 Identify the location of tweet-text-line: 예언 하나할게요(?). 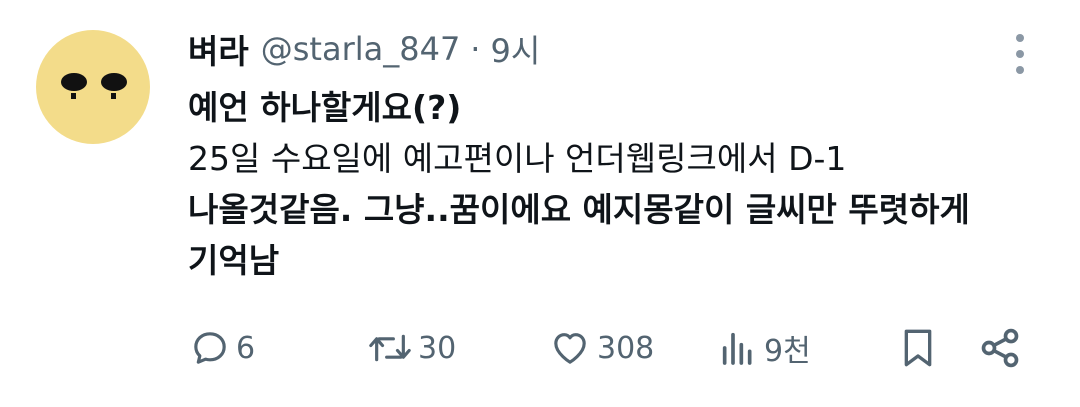
(325, 107).